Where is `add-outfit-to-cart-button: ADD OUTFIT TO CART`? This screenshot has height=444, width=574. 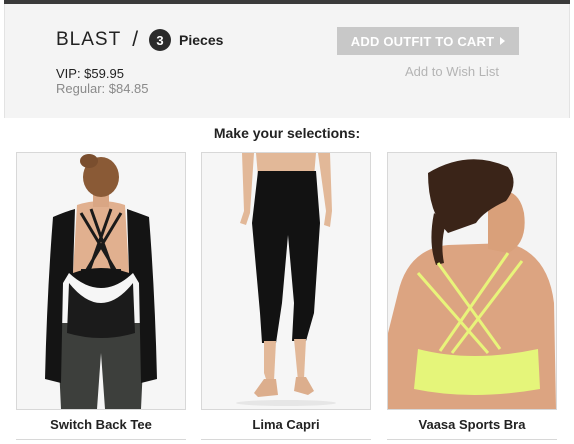 add-outfit-to-cart-button: ADD OUTFIT TO CART is located at coordinates (428, 41).